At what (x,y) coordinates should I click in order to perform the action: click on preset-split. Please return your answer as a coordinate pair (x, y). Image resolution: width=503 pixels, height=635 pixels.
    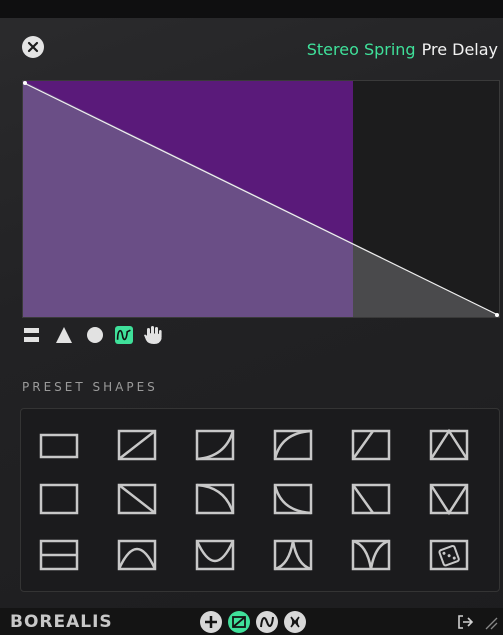
    Looking at the image, I should click on (59, 555).